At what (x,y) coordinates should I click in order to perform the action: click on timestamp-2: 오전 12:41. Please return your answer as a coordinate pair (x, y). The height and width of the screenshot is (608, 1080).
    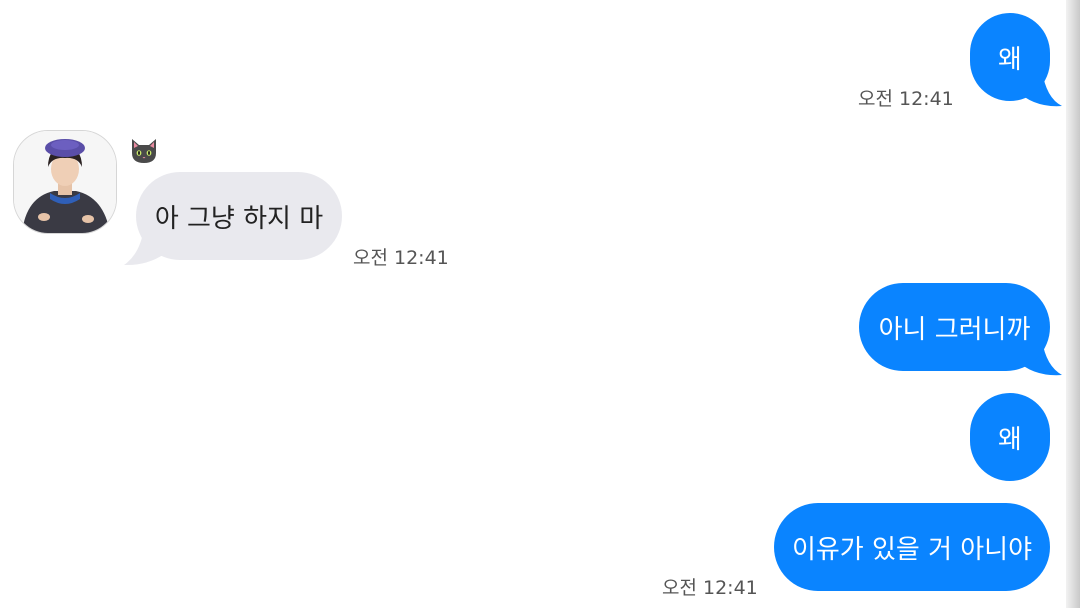
    Looking at the image, I should click on (401, 258).